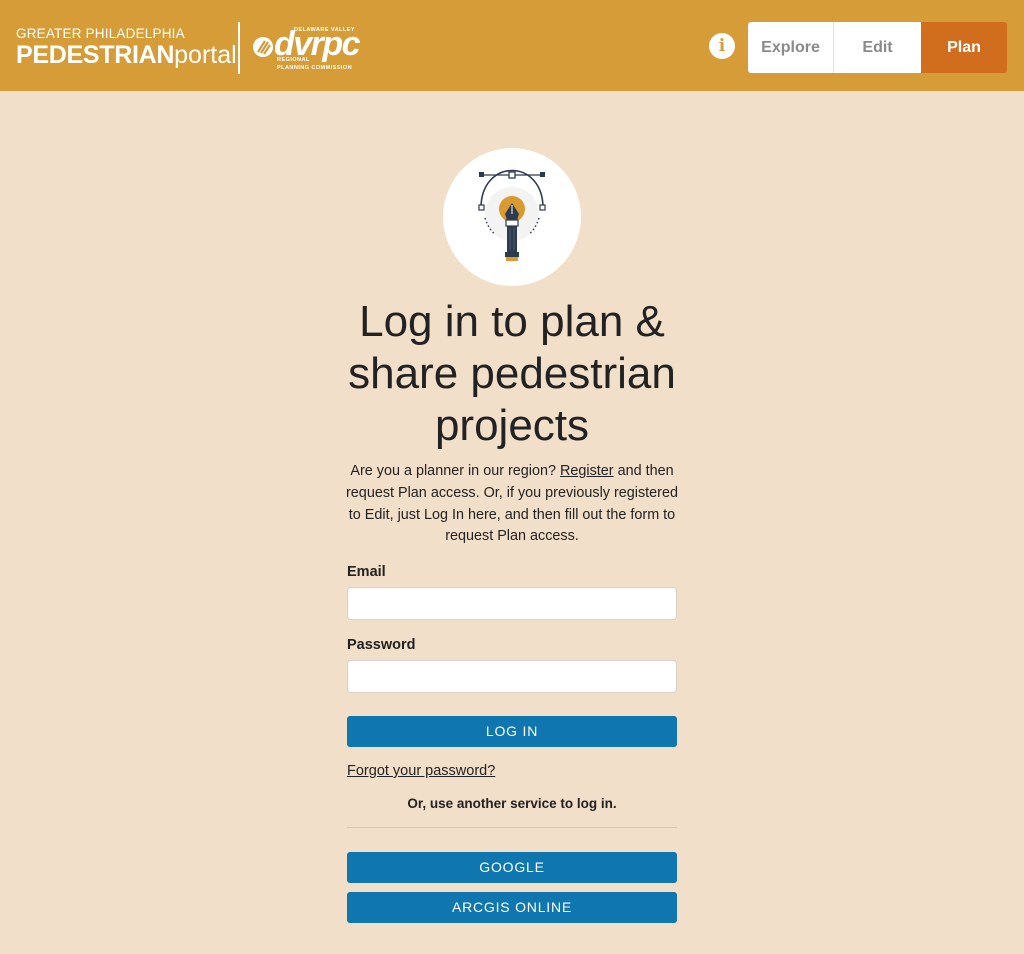  What do you see at coordinates (95, 55) in the screenshot?
I see `brand-name-bold: PEDESTRIAN` at bounding box center [95, 55].